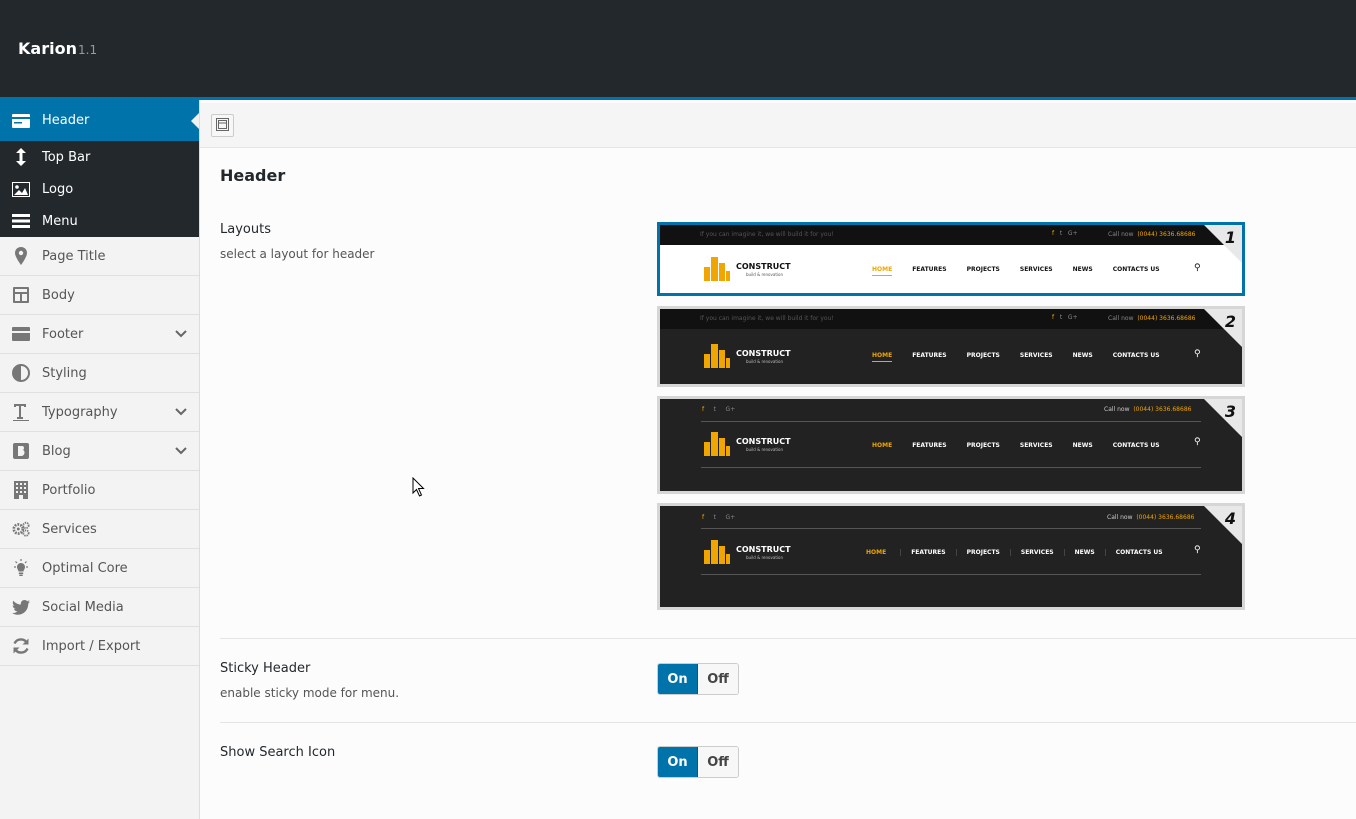 Image resolution: width=1356 pixels, height=819 pixels. Describe the element at coordinates (21, 121) in the screenshot. I see `card-icon` at that location.